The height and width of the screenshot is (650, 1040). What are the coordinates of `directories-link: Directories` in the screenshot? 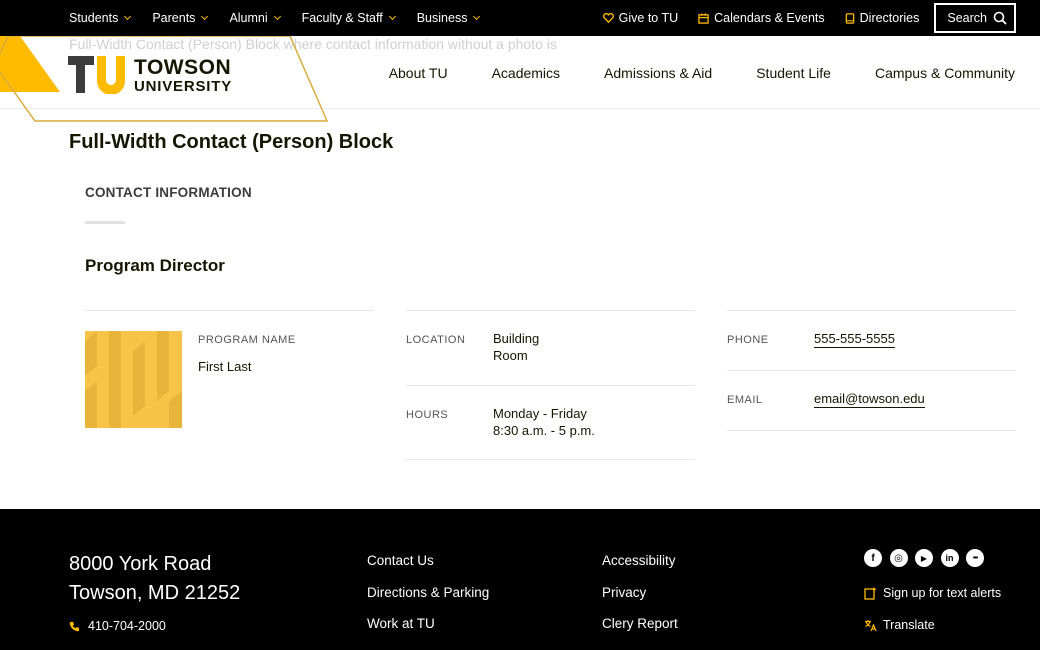 It's located at (882, 18).